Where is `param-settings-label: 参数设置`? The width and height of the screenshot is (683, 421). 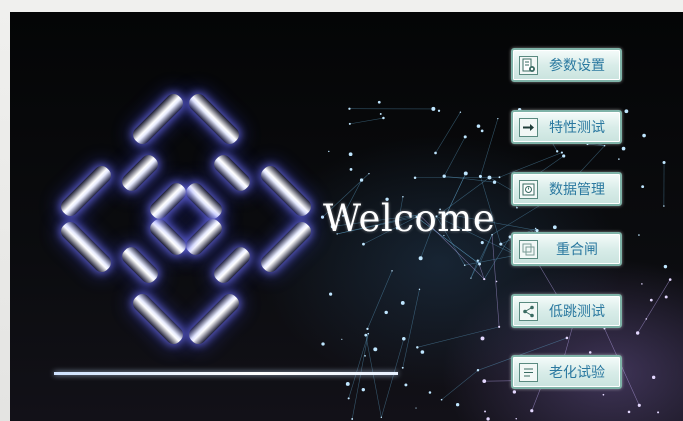
param-settings-label: 参数设置 is located at coordinates (577, 66).